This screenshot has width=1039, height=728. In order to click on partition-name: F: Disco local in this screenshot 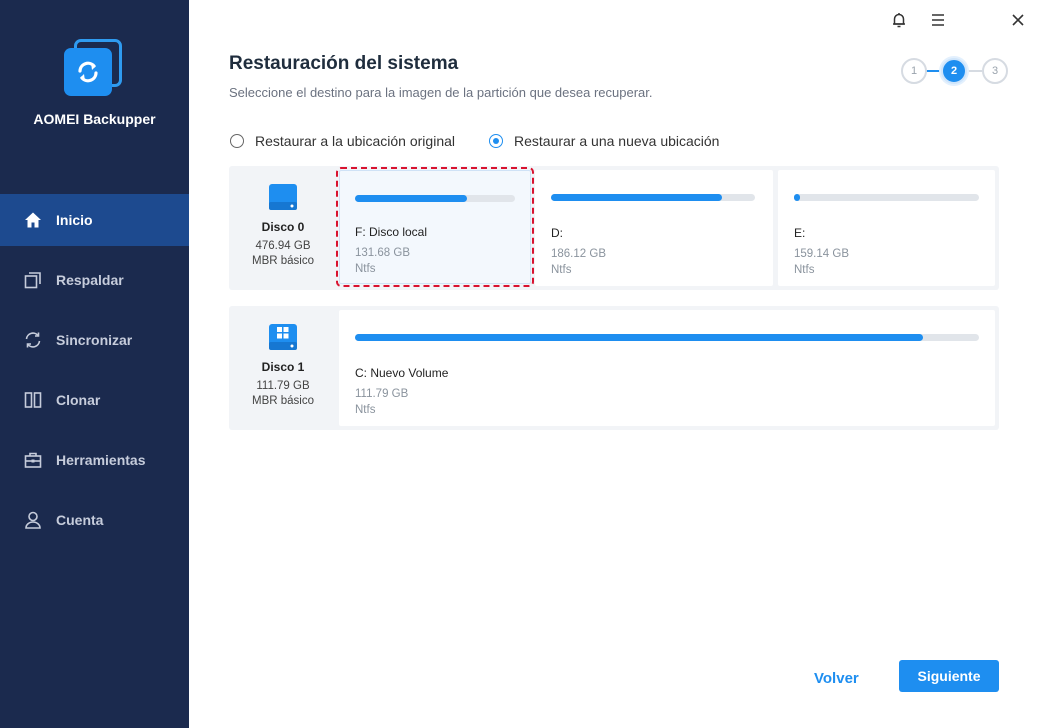, I will do `click(391, 232)`.